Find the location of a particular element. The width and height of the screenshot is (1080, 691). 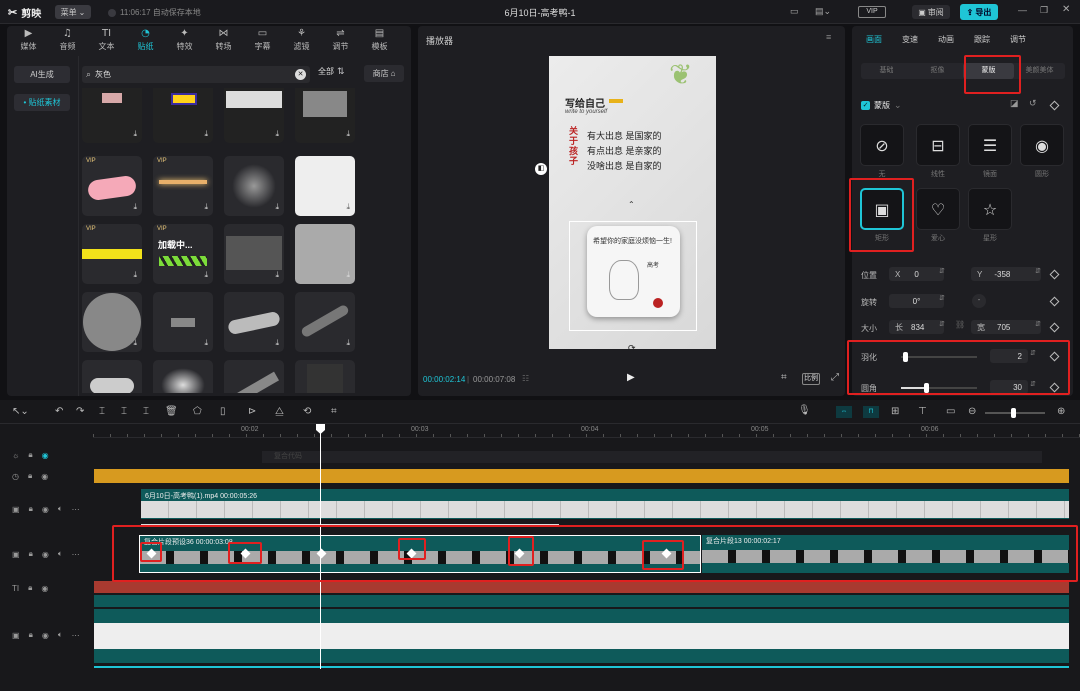

freeze-icon: ▯ is located at coordinates (223, 411).